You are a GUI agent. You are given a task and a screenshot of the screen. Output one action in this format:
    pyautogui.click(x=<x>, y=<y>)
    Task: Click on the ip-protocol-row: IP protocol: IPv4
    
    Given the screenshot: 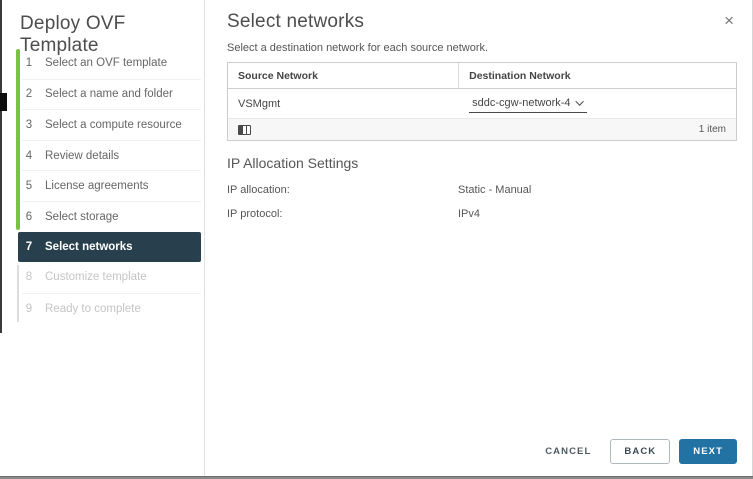 What is the action you would take?
    pyautogui.click(x=467, y=214)
    